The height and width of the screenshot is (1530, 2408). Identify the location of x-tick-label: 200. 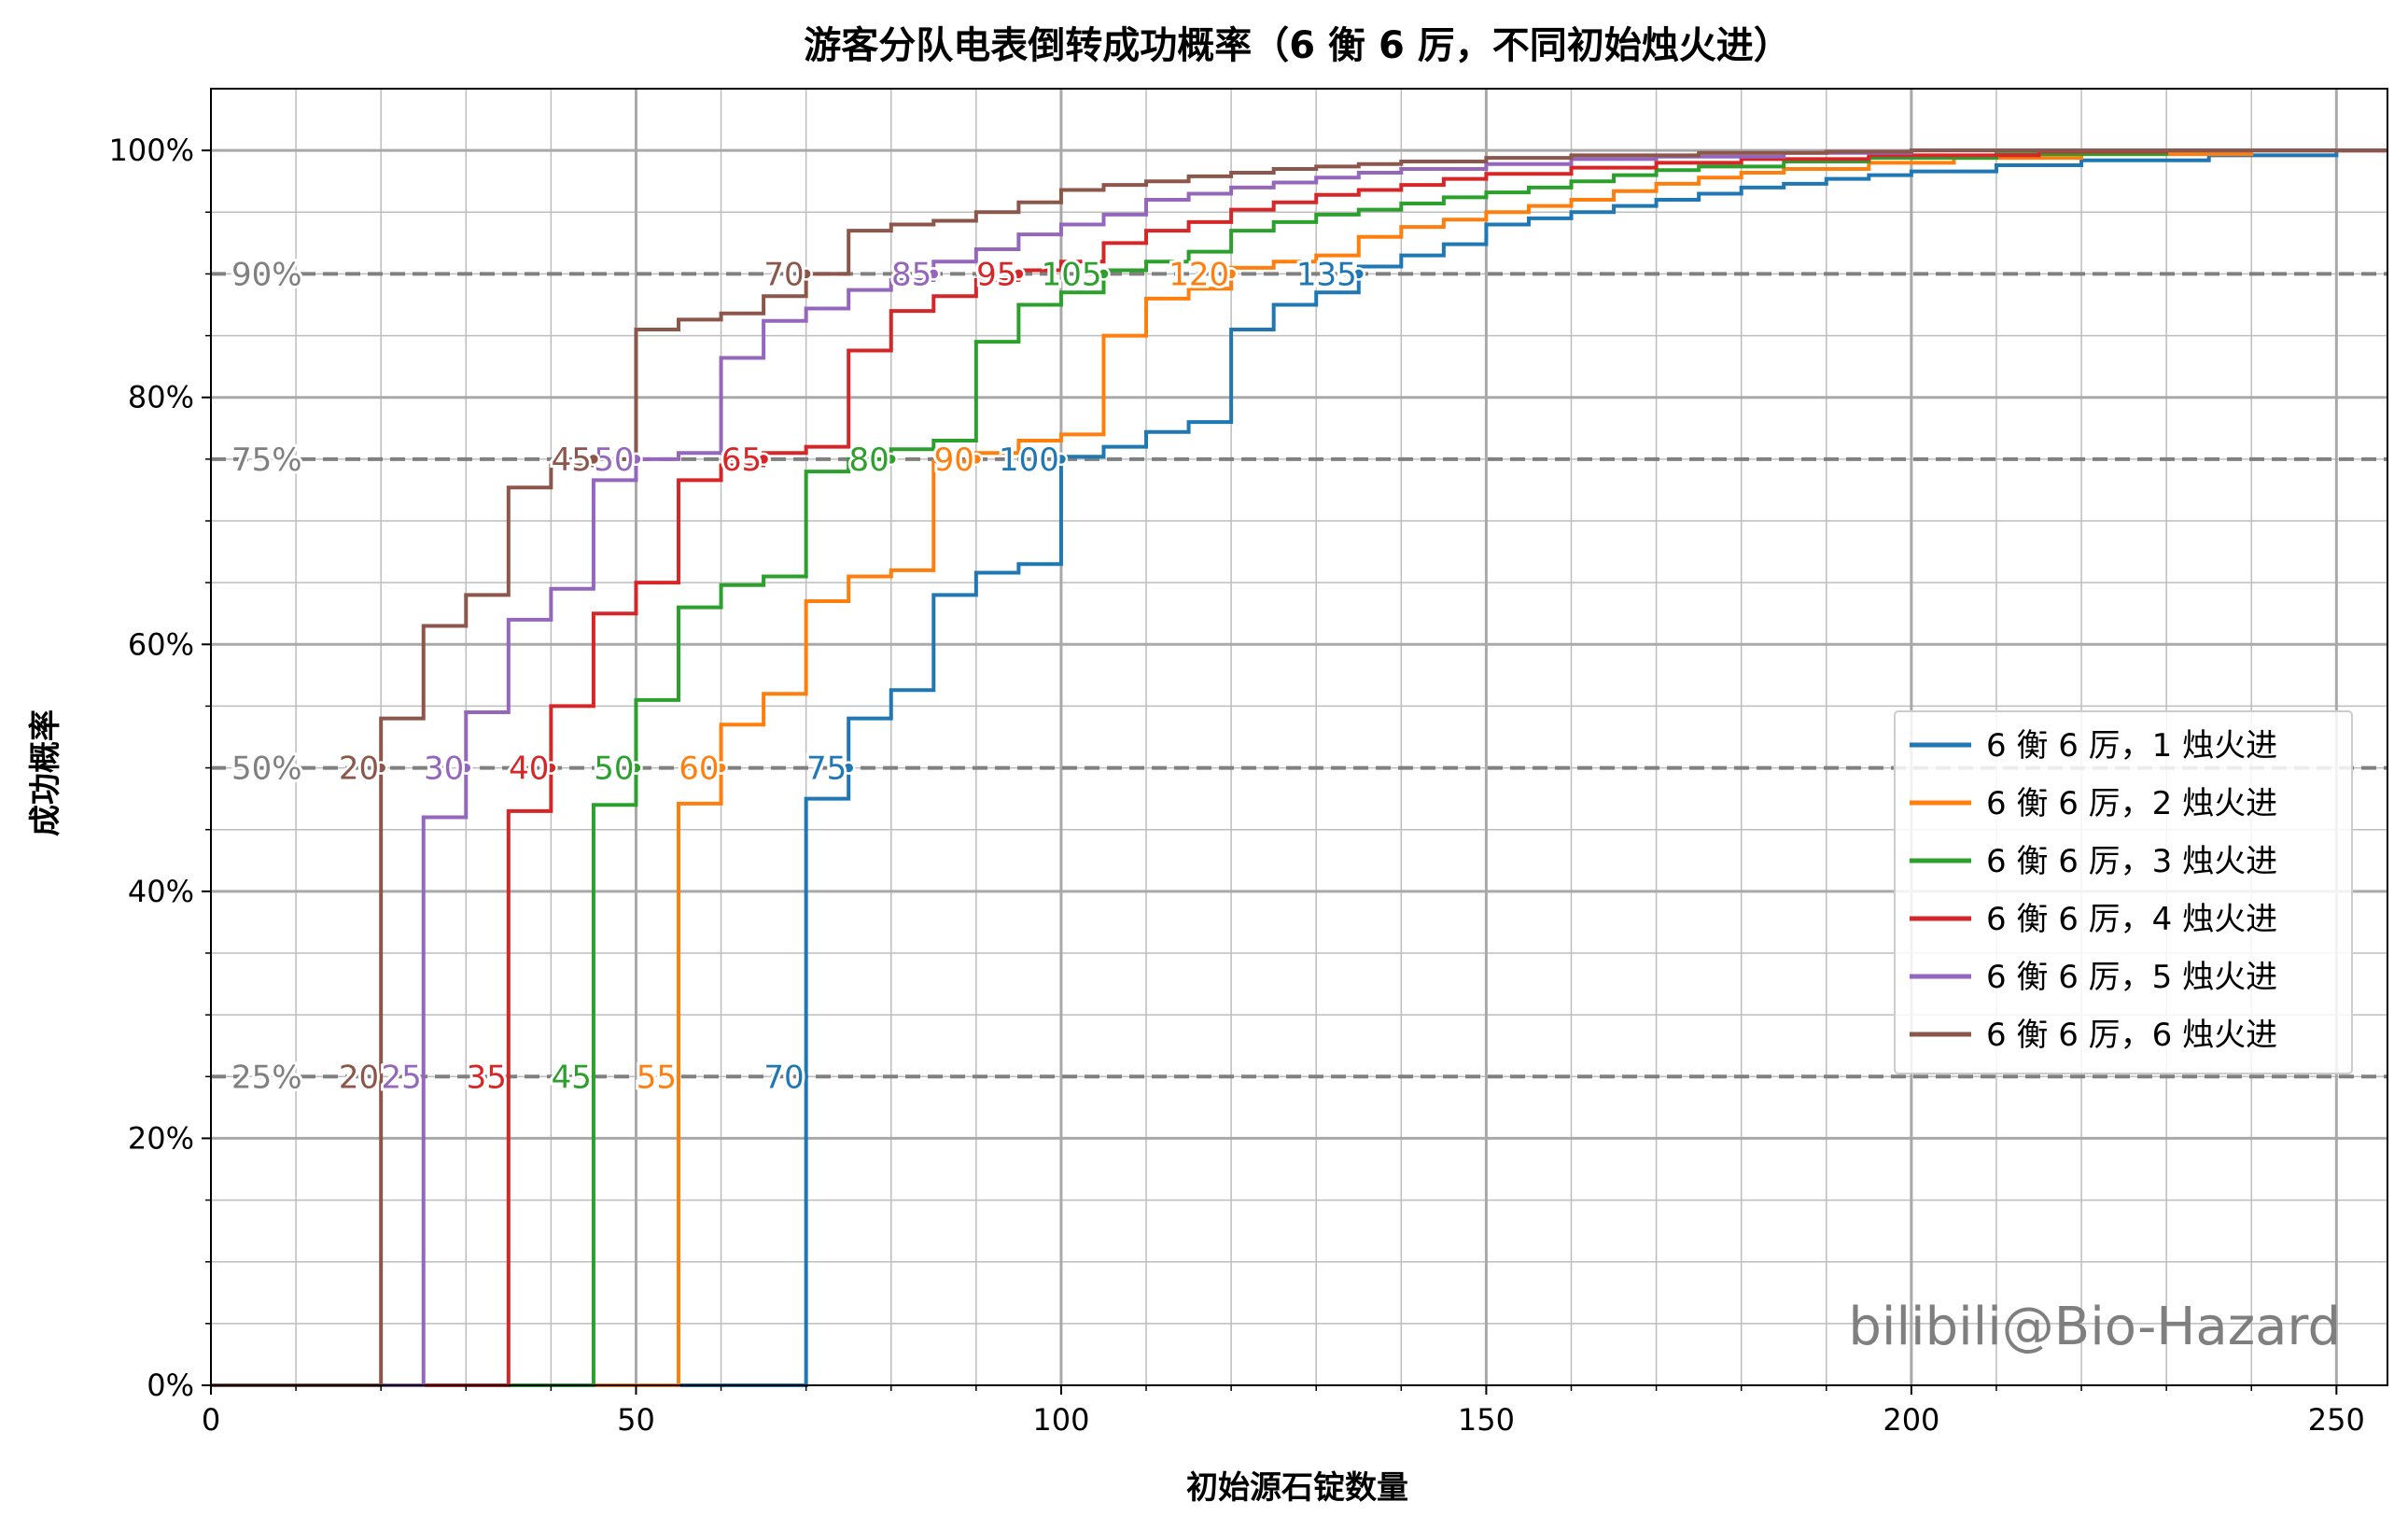
(1911, 1420).